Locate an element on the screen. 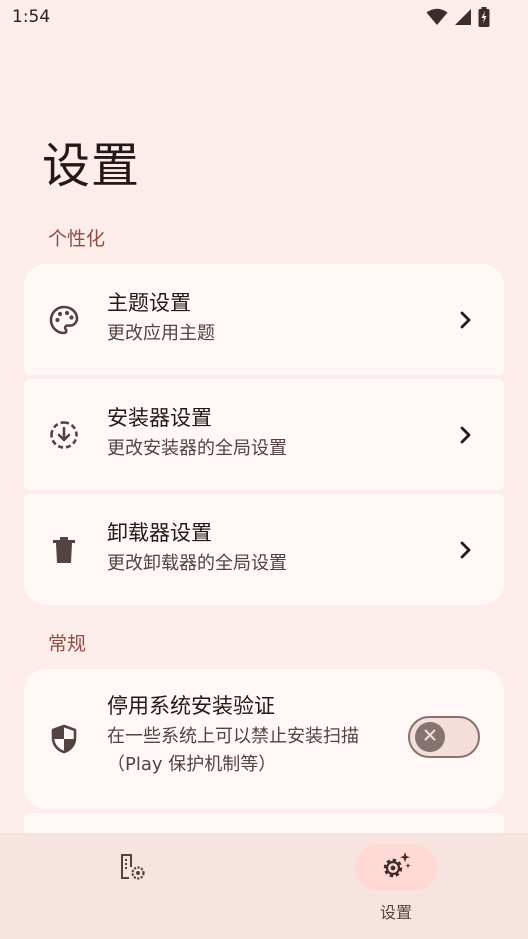 This screenshot has height=939, width=528. disable-verification-toggle is located at coordinates (444, 737).